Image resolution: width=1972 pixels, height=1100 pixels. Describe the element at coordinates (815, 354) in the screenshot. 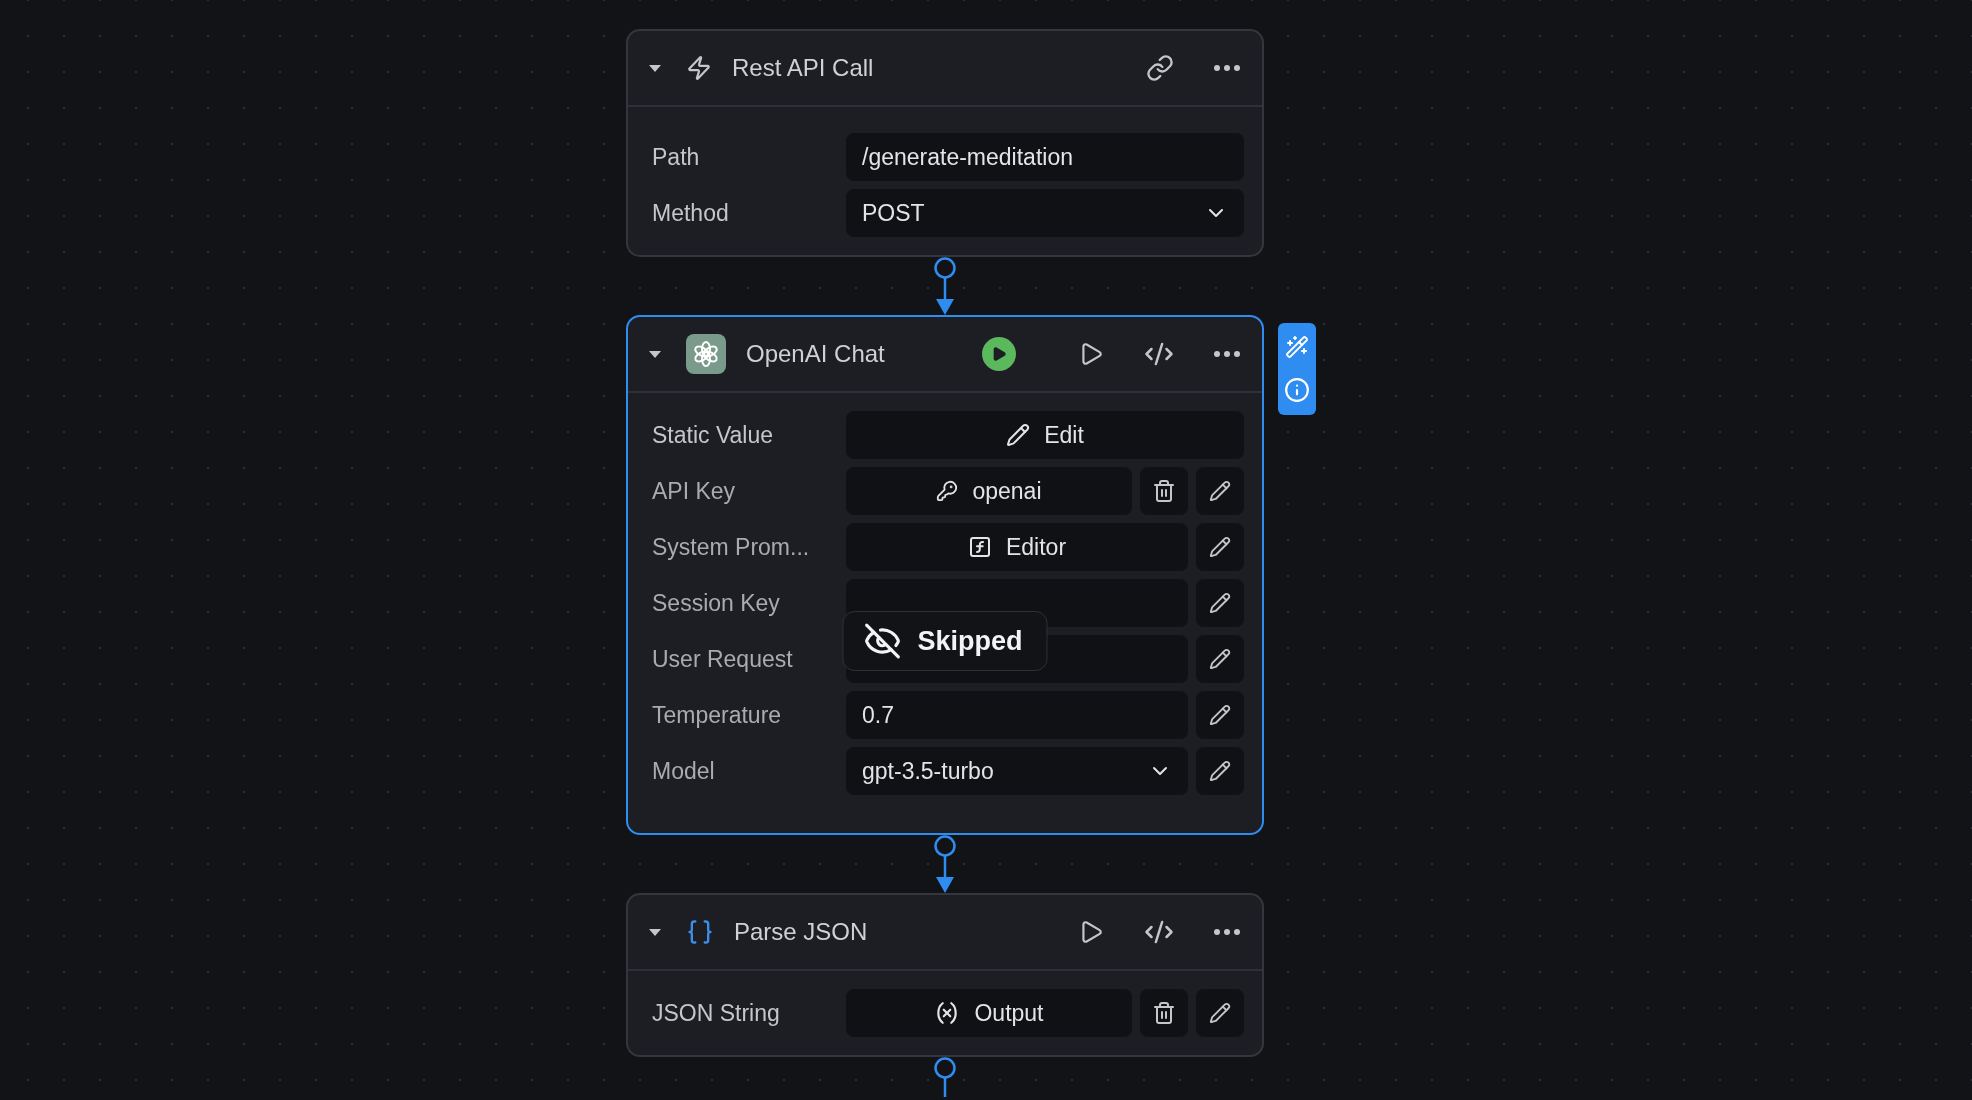

I see `node-title: OpenAI Chat` at that location.